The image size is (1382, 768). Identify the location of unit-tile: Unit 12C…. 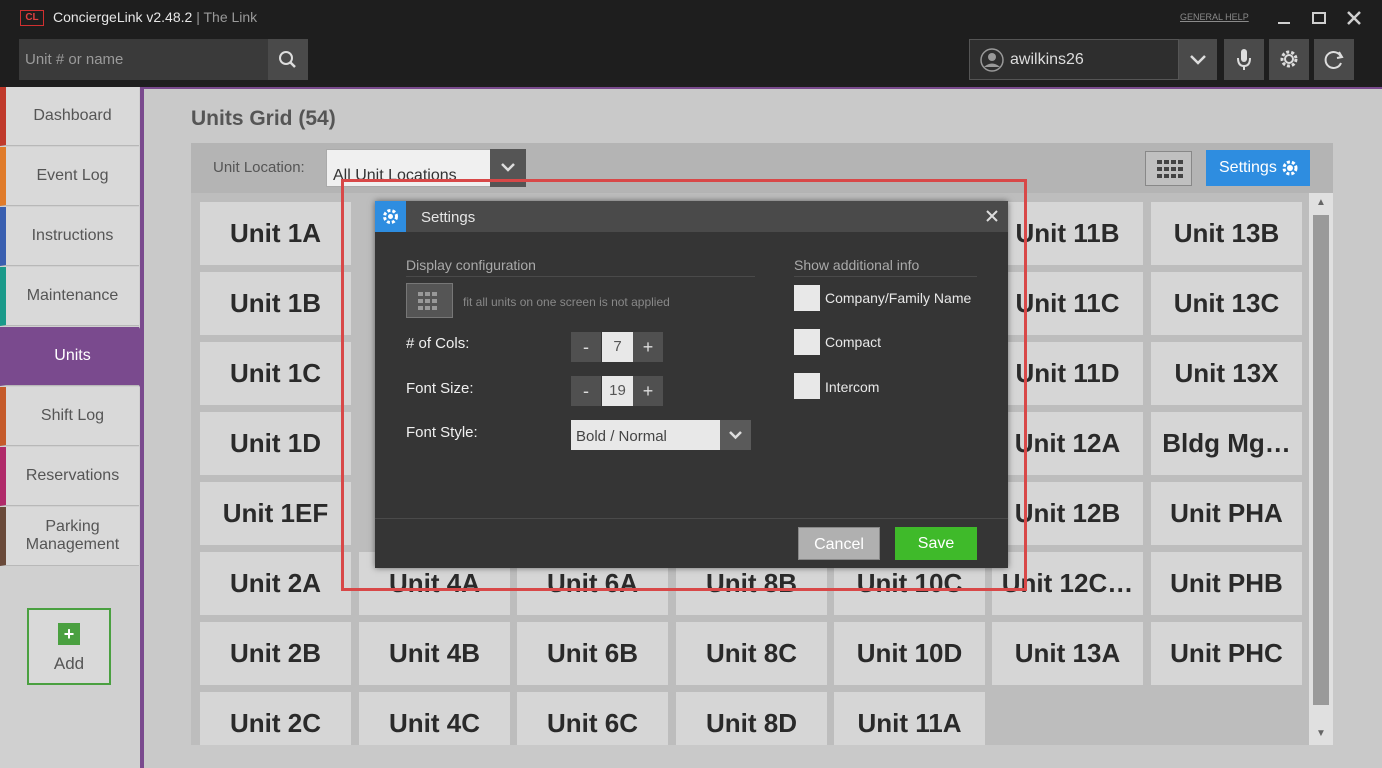
(1067, 583).